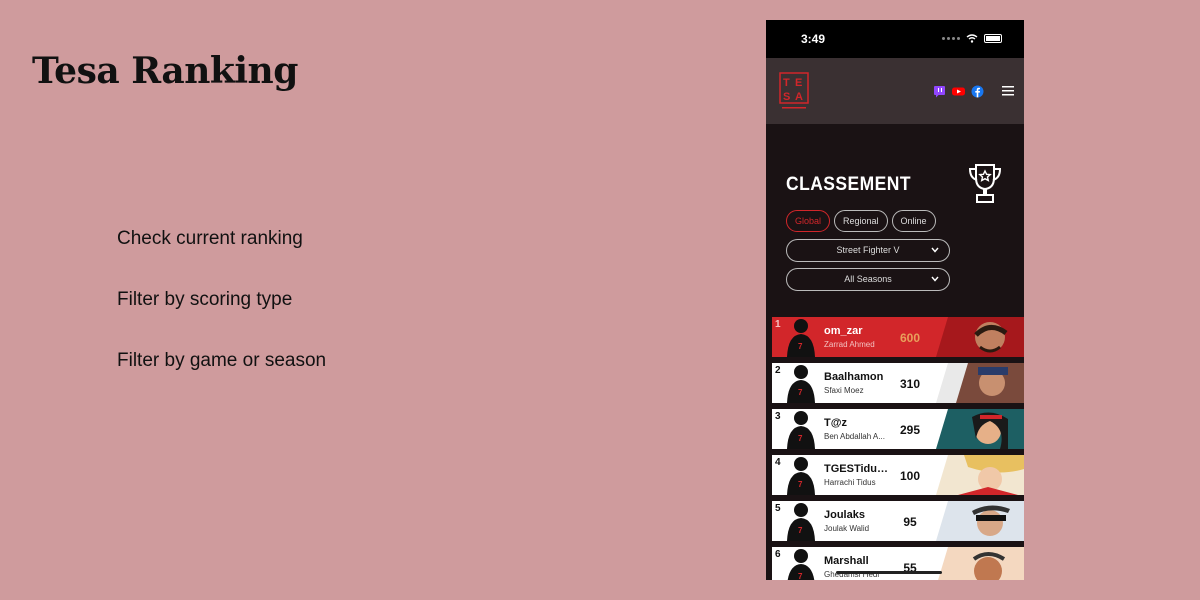 Image resolution: width=1200 pixels, height=600 pixels. I want to click on player-tag: om_zar, so click(843, 331).